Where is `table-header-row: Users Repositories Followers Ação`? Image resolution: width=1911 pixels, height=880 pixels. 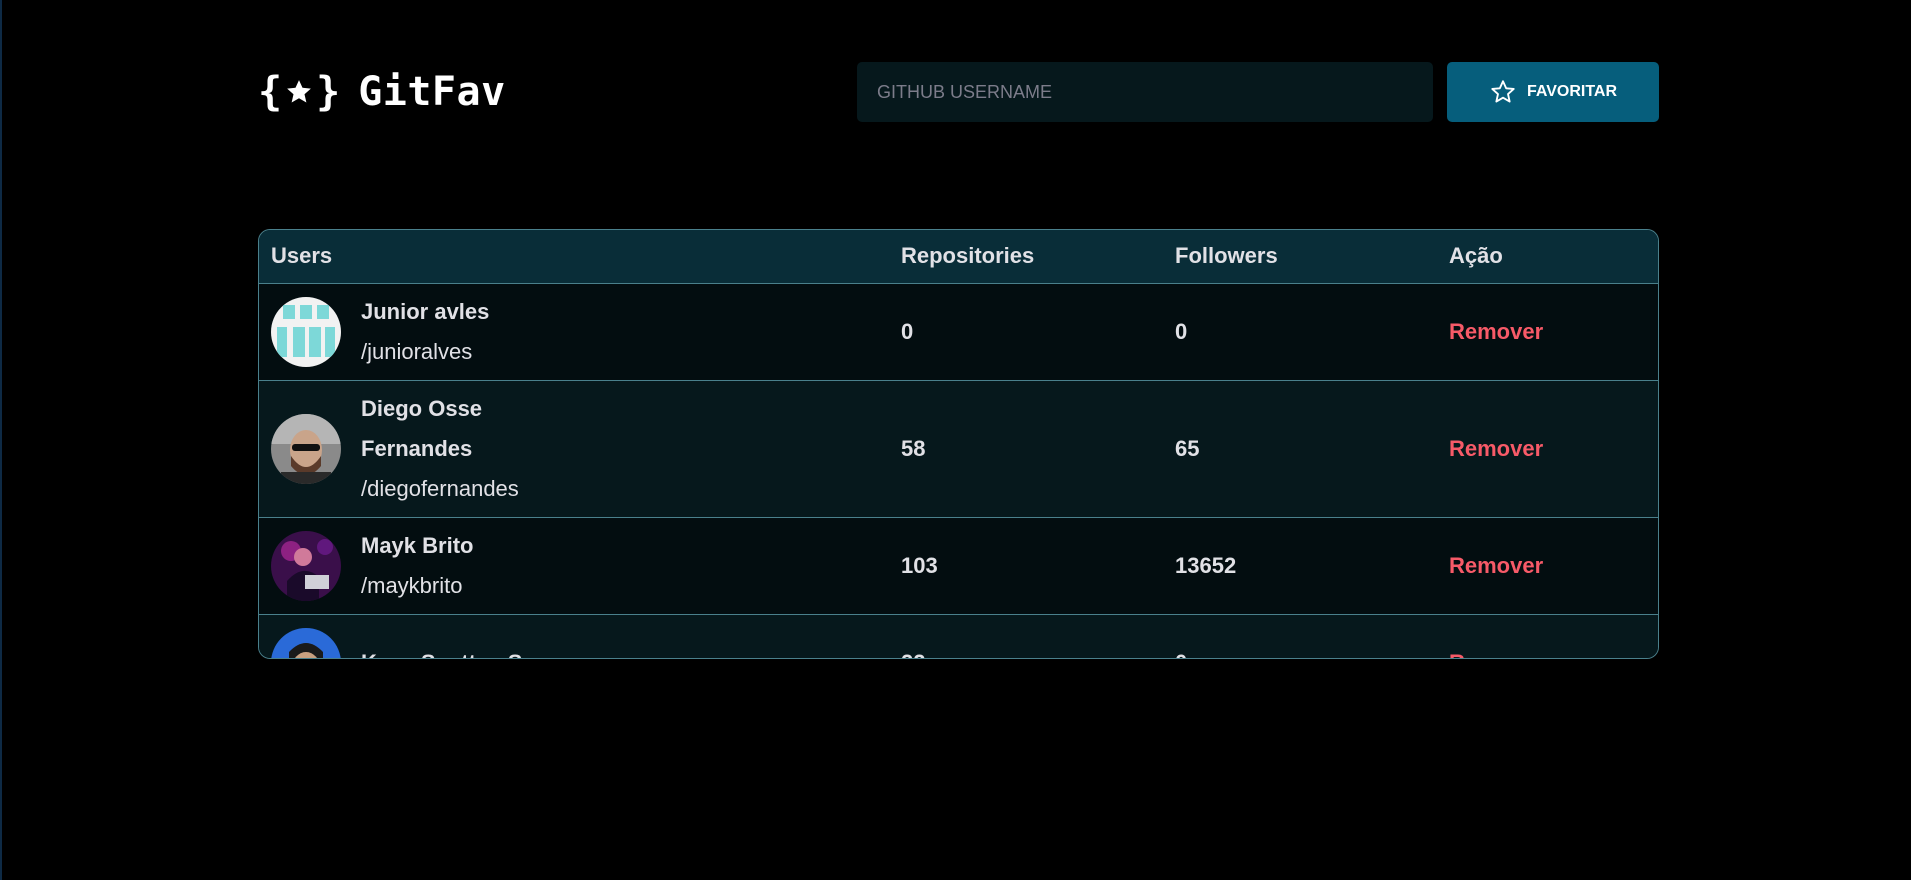
table-header-row: Users Repositories Followers Ação is located at coordinates (958, 257).